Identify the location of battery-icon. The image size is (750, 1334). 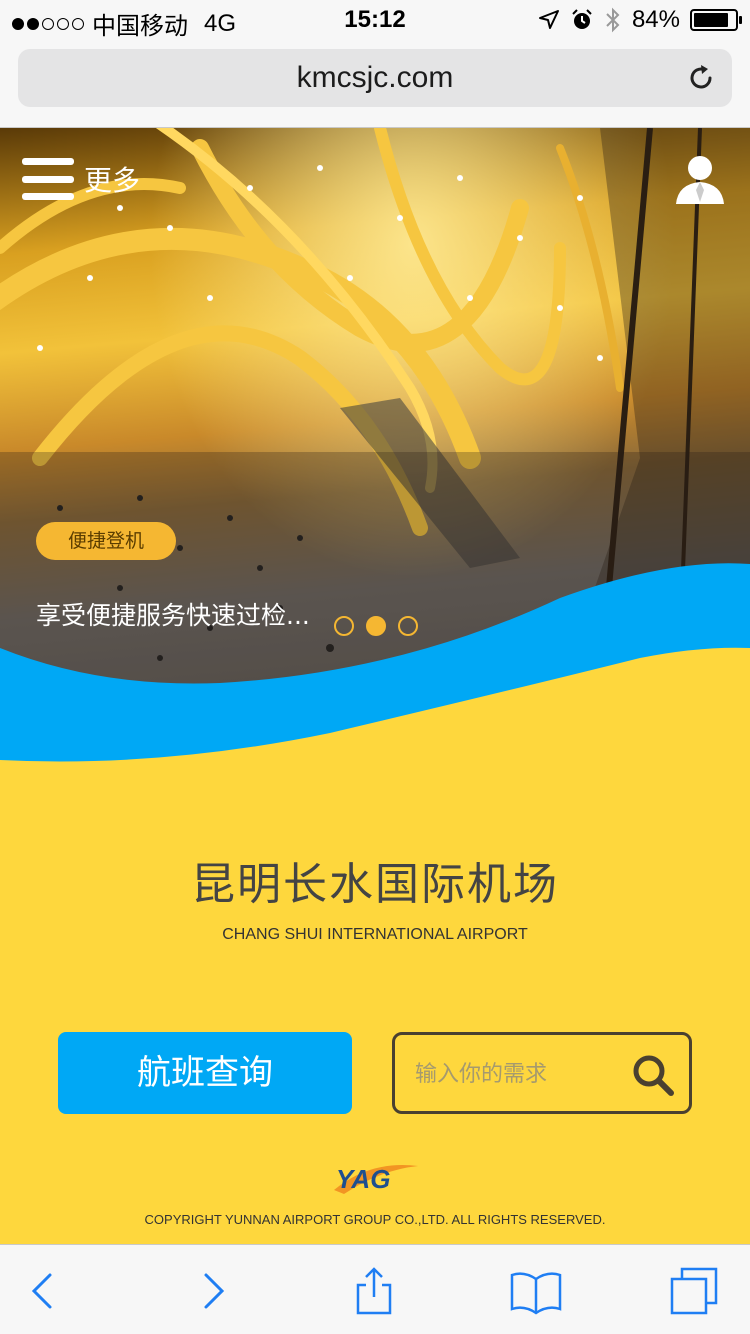
(716, 20).